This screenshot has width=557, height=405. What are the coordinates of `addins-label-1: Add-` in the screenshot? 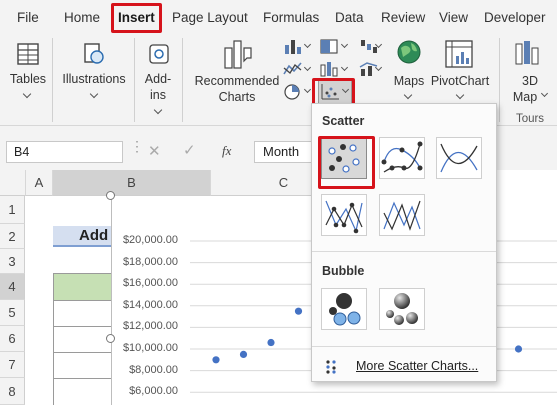 It's located at (158, 79).